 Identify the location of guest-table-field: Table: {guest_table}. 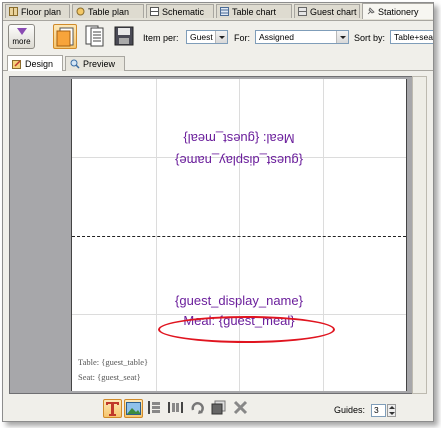
(113, 362).